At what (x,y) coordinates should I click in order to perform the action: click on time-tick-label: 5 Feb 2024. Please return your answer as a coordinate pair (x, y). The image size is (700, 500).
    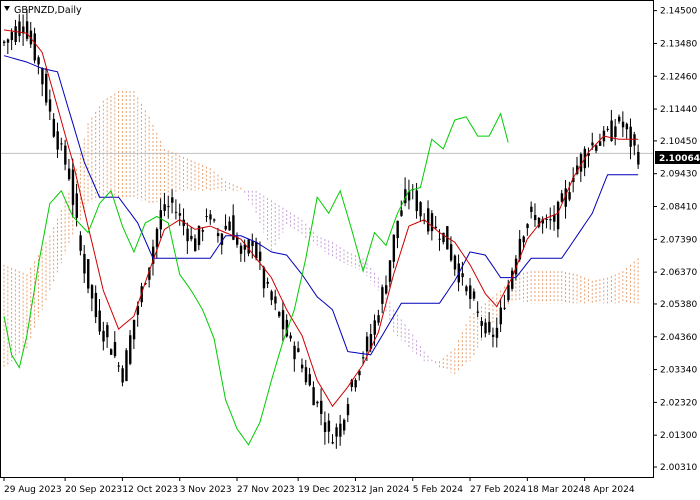
    Looking at the image, I should click on (438, 490).